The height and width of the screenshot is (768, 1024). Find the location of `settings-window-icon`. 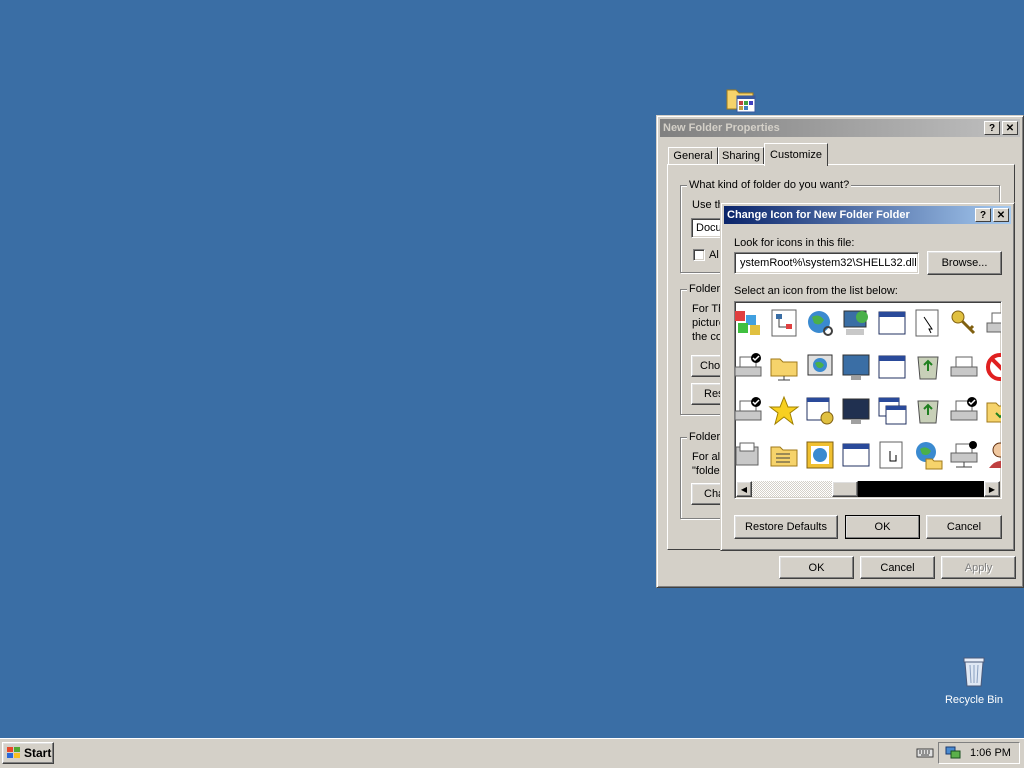

settings-window-icon is located at coordinates (820, 411).